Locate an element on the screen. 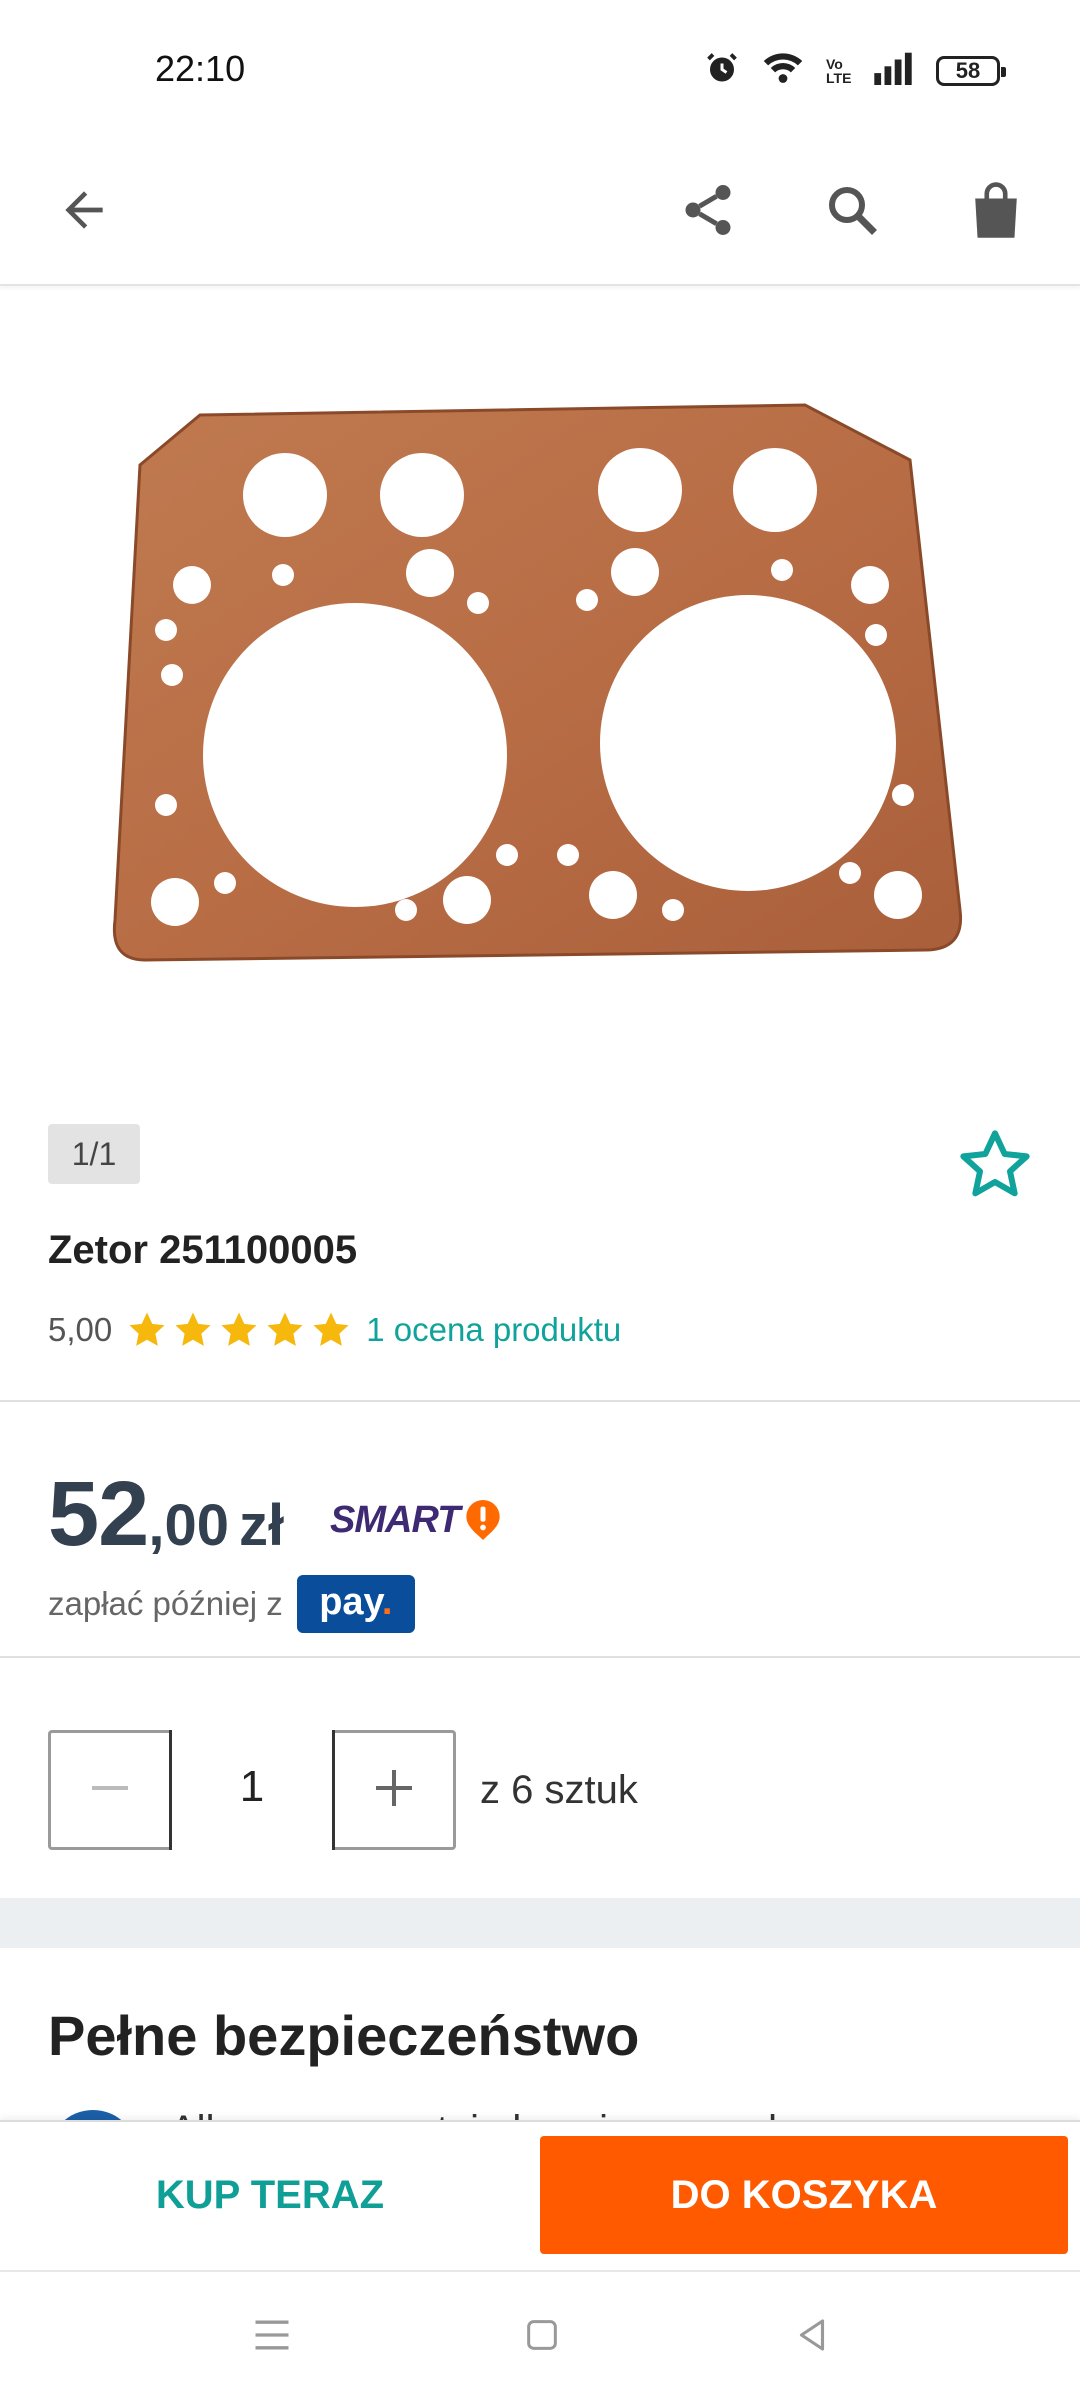  search-button is located at coordinates (852, 212).